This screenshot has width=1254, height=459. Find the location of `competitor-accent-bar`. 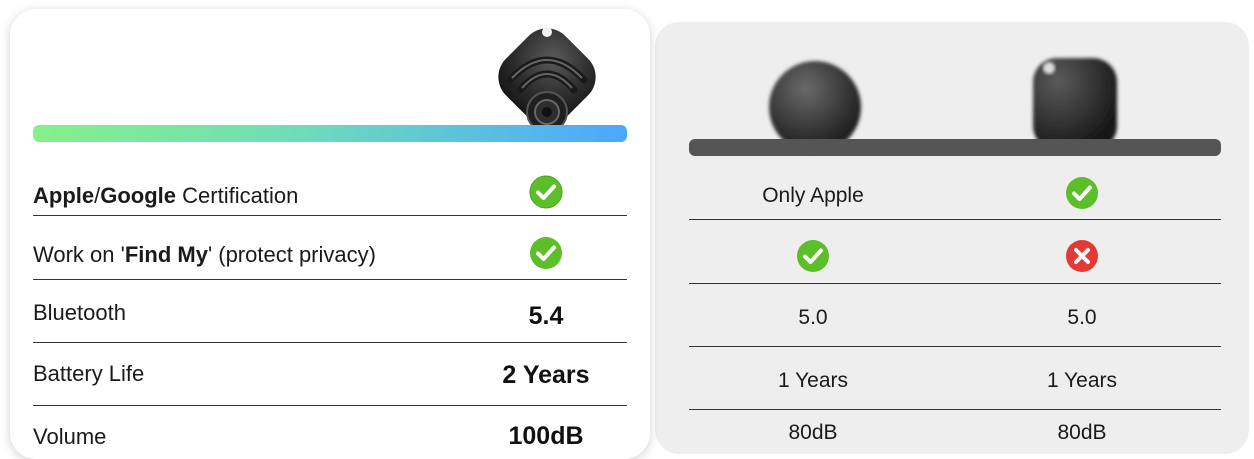

competitor-accent-bar is located at coordinates (955, 147).